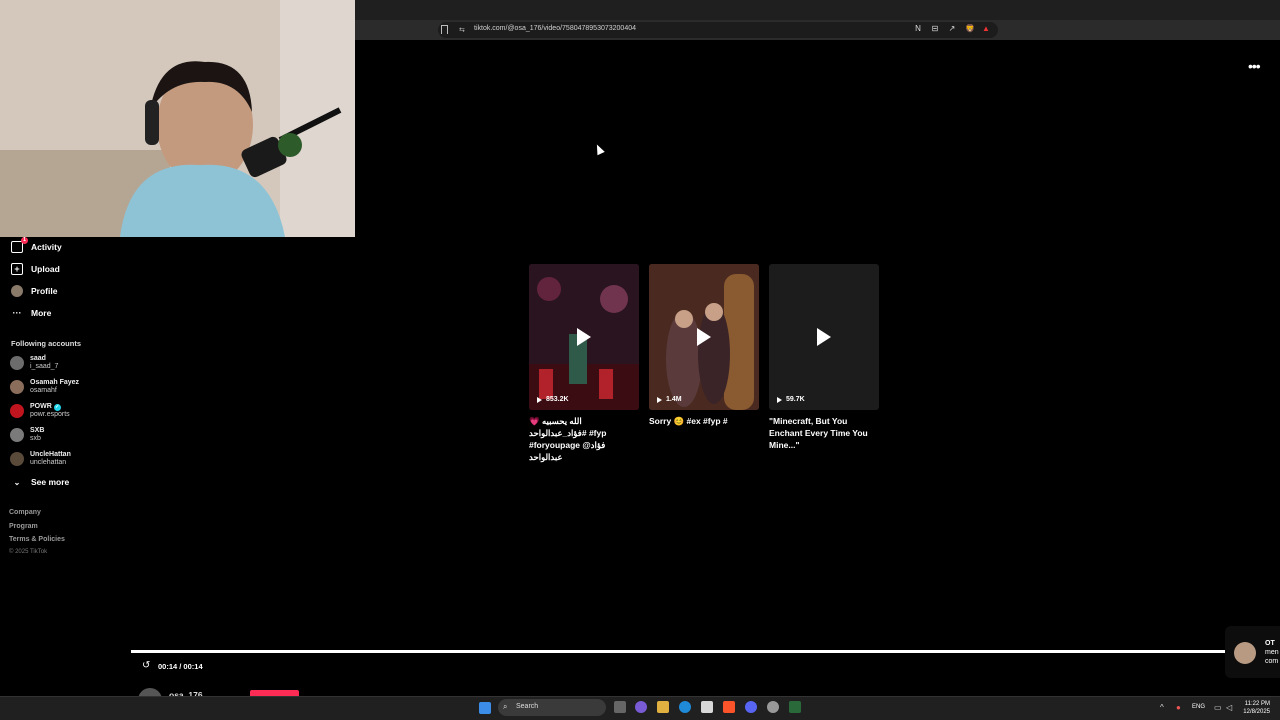  What do you see at coordinates (55, 382) in the screenshot?
I see `account-name: Osamah Fayez` at bounding box center [55, 382].